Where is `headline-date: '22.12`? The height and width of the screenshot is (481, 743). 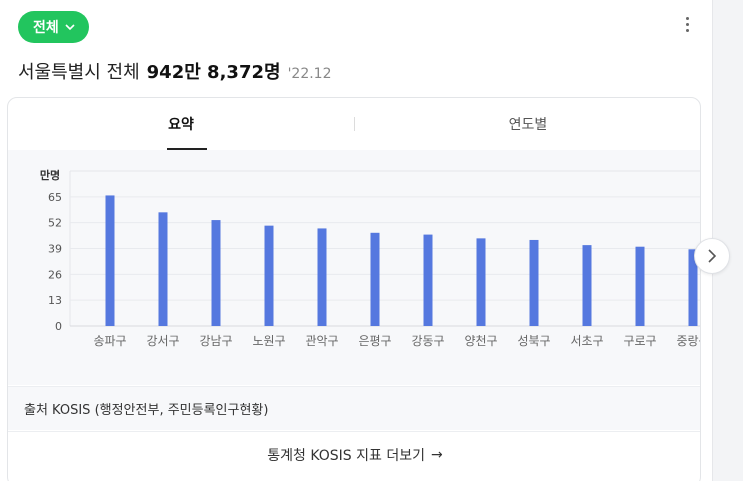
headline-date: '22.12 is located at coordinates (309, 74).